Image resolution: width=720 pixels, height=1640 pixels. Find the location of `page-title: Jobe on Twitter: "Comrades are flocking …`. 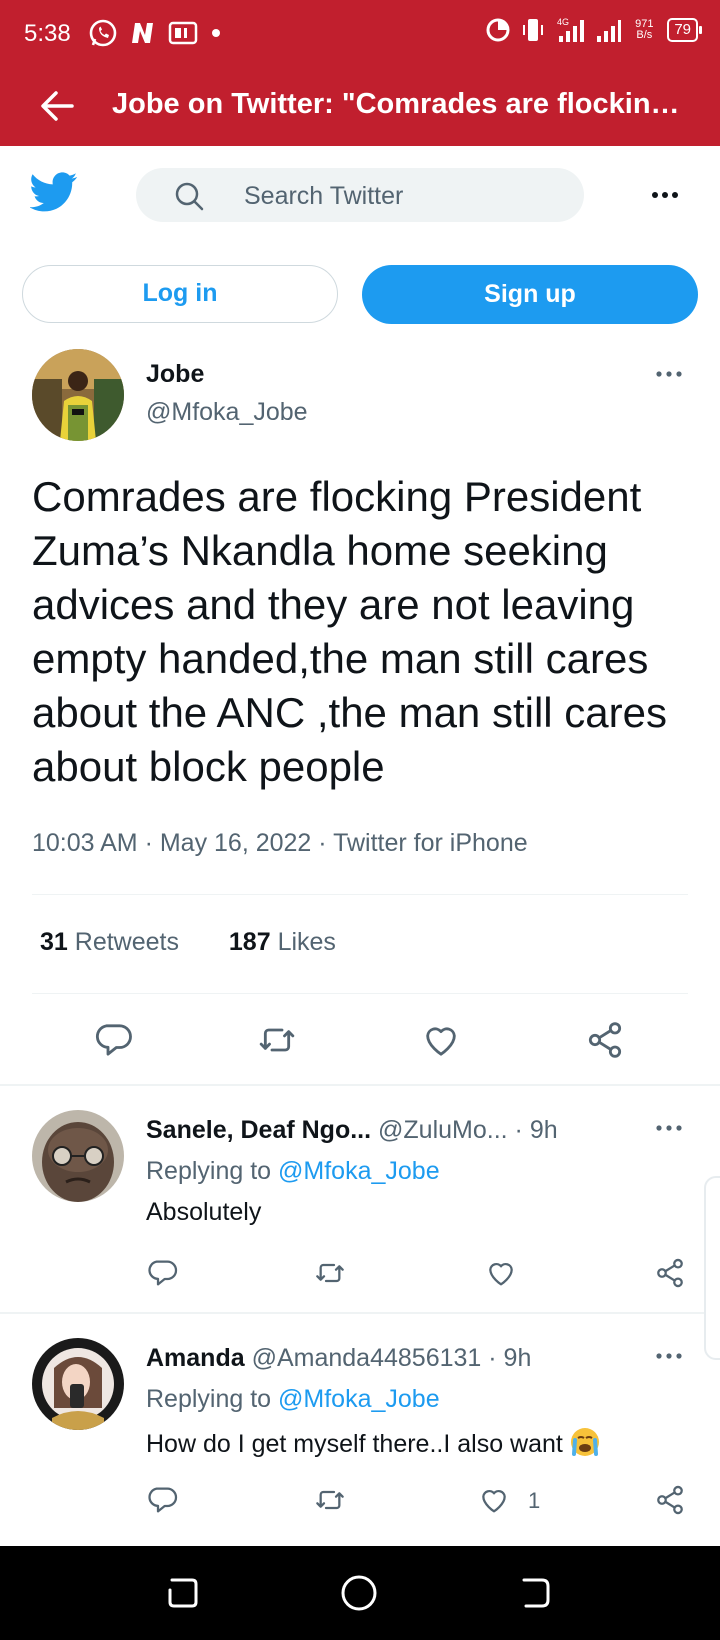

page-title: Jobe on Twitter: "Comrades are flocking … is located at coordinates (402, 104).